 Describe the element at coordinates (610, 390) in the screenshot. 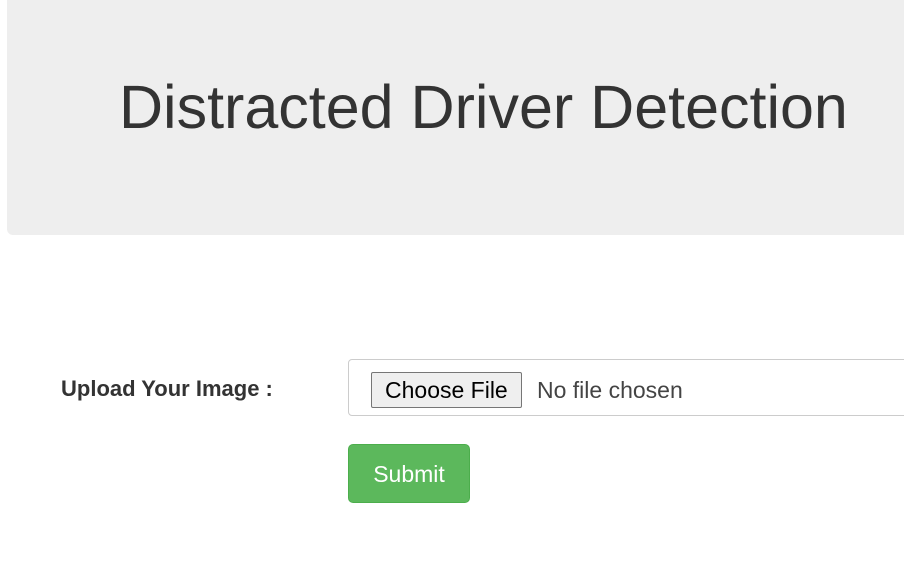

I see `file-status-text: No file chosen` at that location.